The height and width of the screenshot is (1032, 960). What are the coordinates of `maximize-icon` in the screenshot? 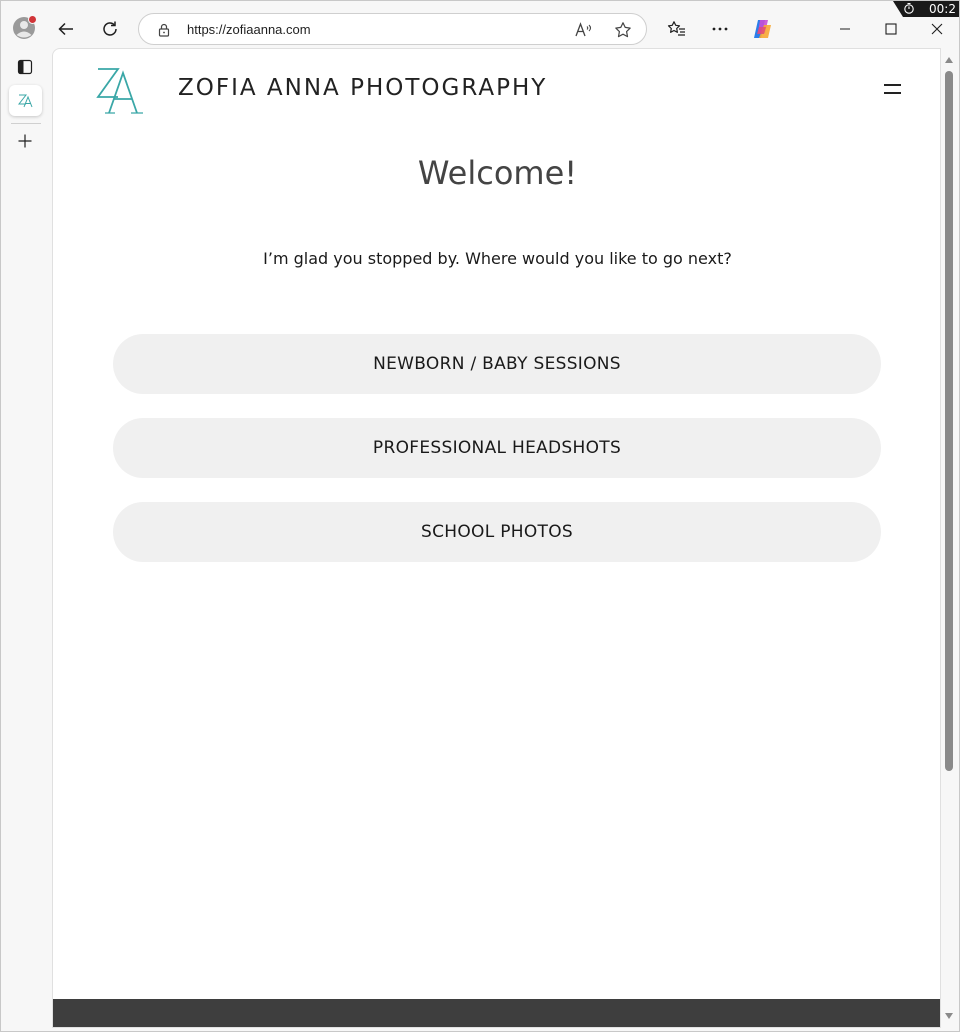 It's located at (891, 29).